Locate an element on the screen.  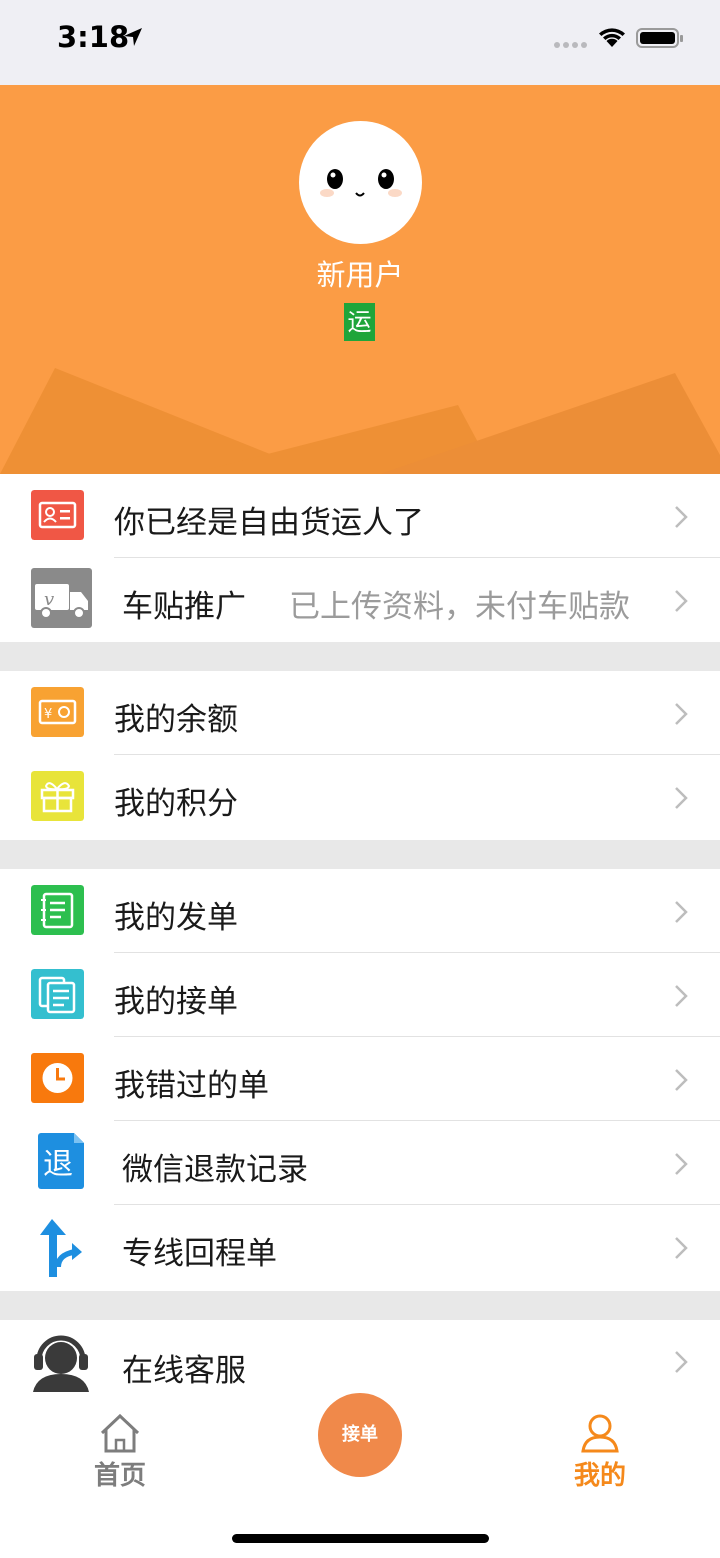
list-item-label: 微信退款记录 is located at coordinates (215, 1170).